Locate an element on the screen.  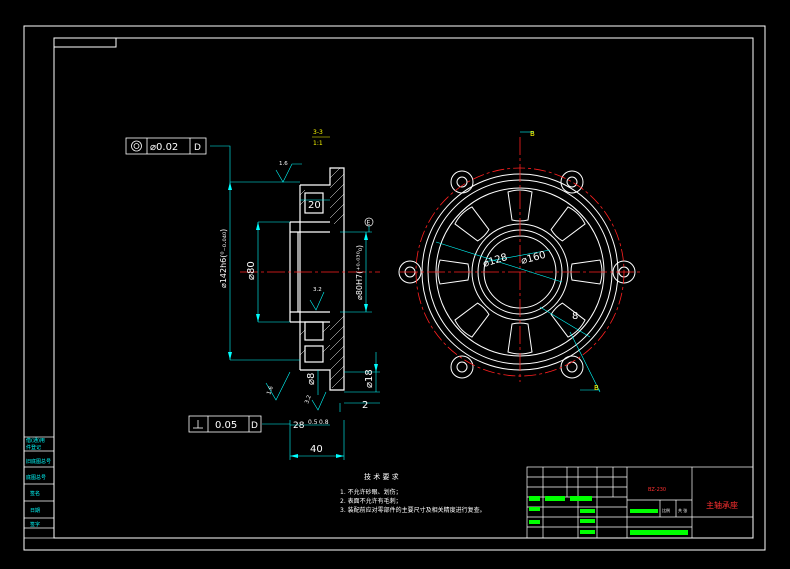
dim-80h7: ⌀80H7(⁺⁰·⁰³⁰₀) is located at coordinates (359, 272).